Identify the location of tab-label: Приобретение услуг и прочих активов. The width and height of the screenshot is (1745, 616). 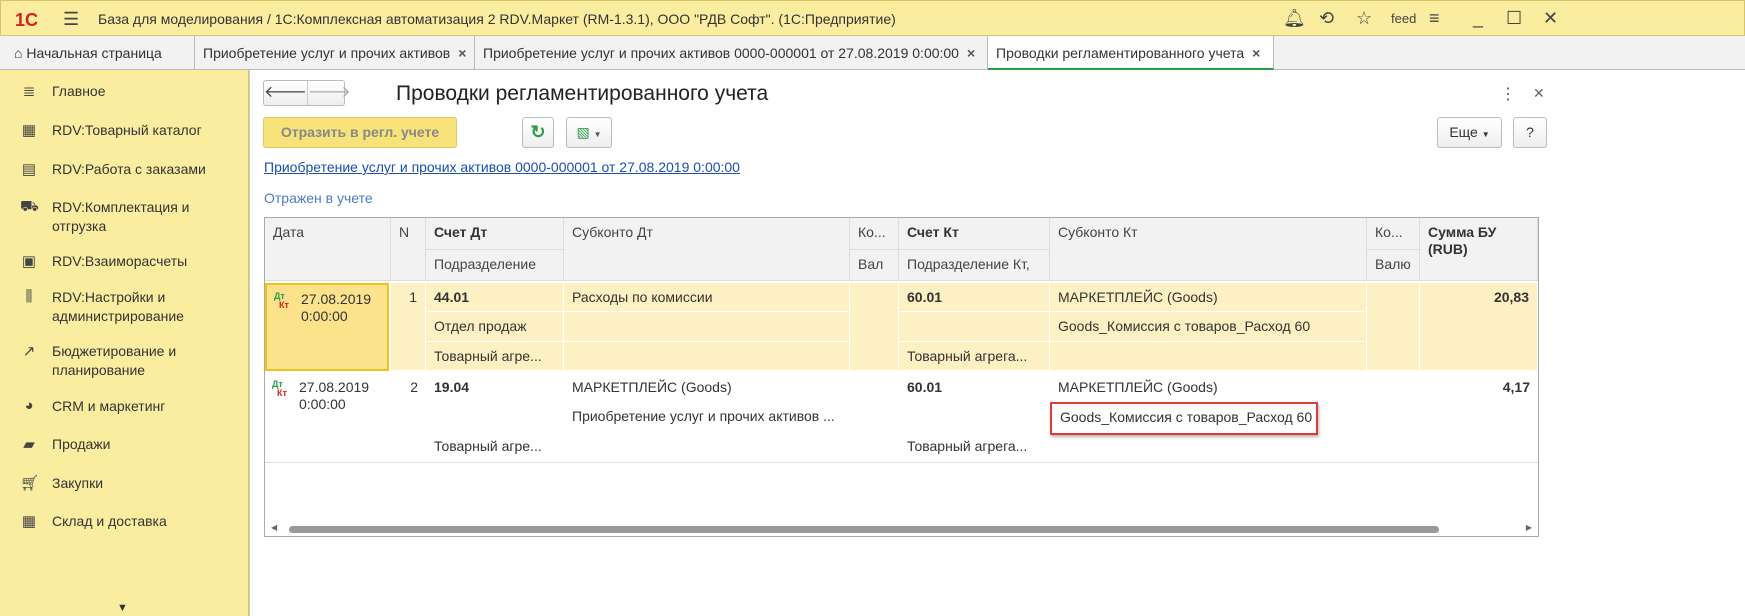
(327, 53).